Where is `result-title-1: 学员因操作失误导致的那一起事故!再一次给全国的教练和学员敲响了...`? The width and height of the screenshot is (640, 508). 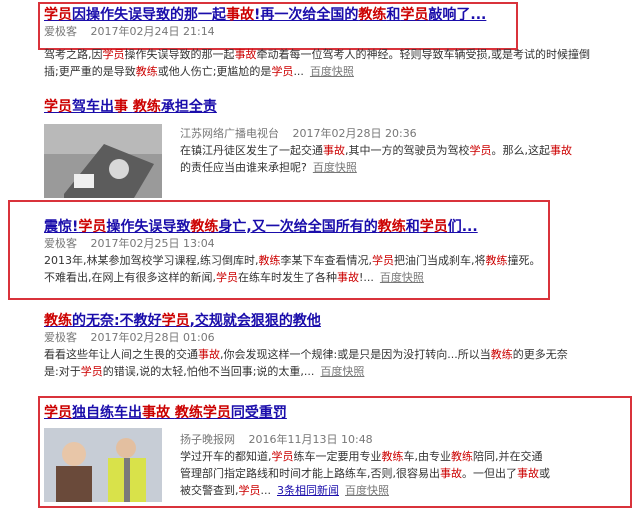
result-title-1: 学员因操作失误导致的那一起事故!再一次给全国的教练和学员敲响了... is located at coordinates (324, 15).